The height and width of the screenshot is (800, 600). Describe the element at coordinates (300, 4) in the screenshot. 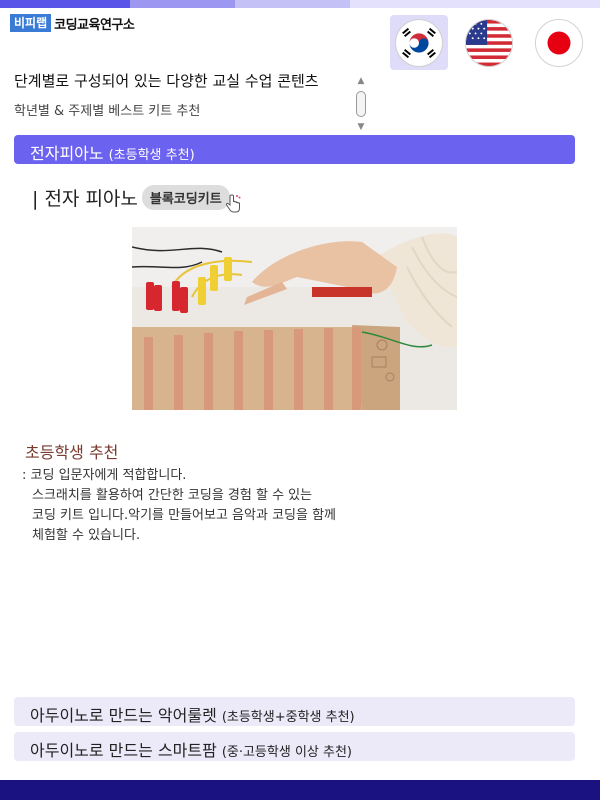

I see `top-progress-bar` at that location.